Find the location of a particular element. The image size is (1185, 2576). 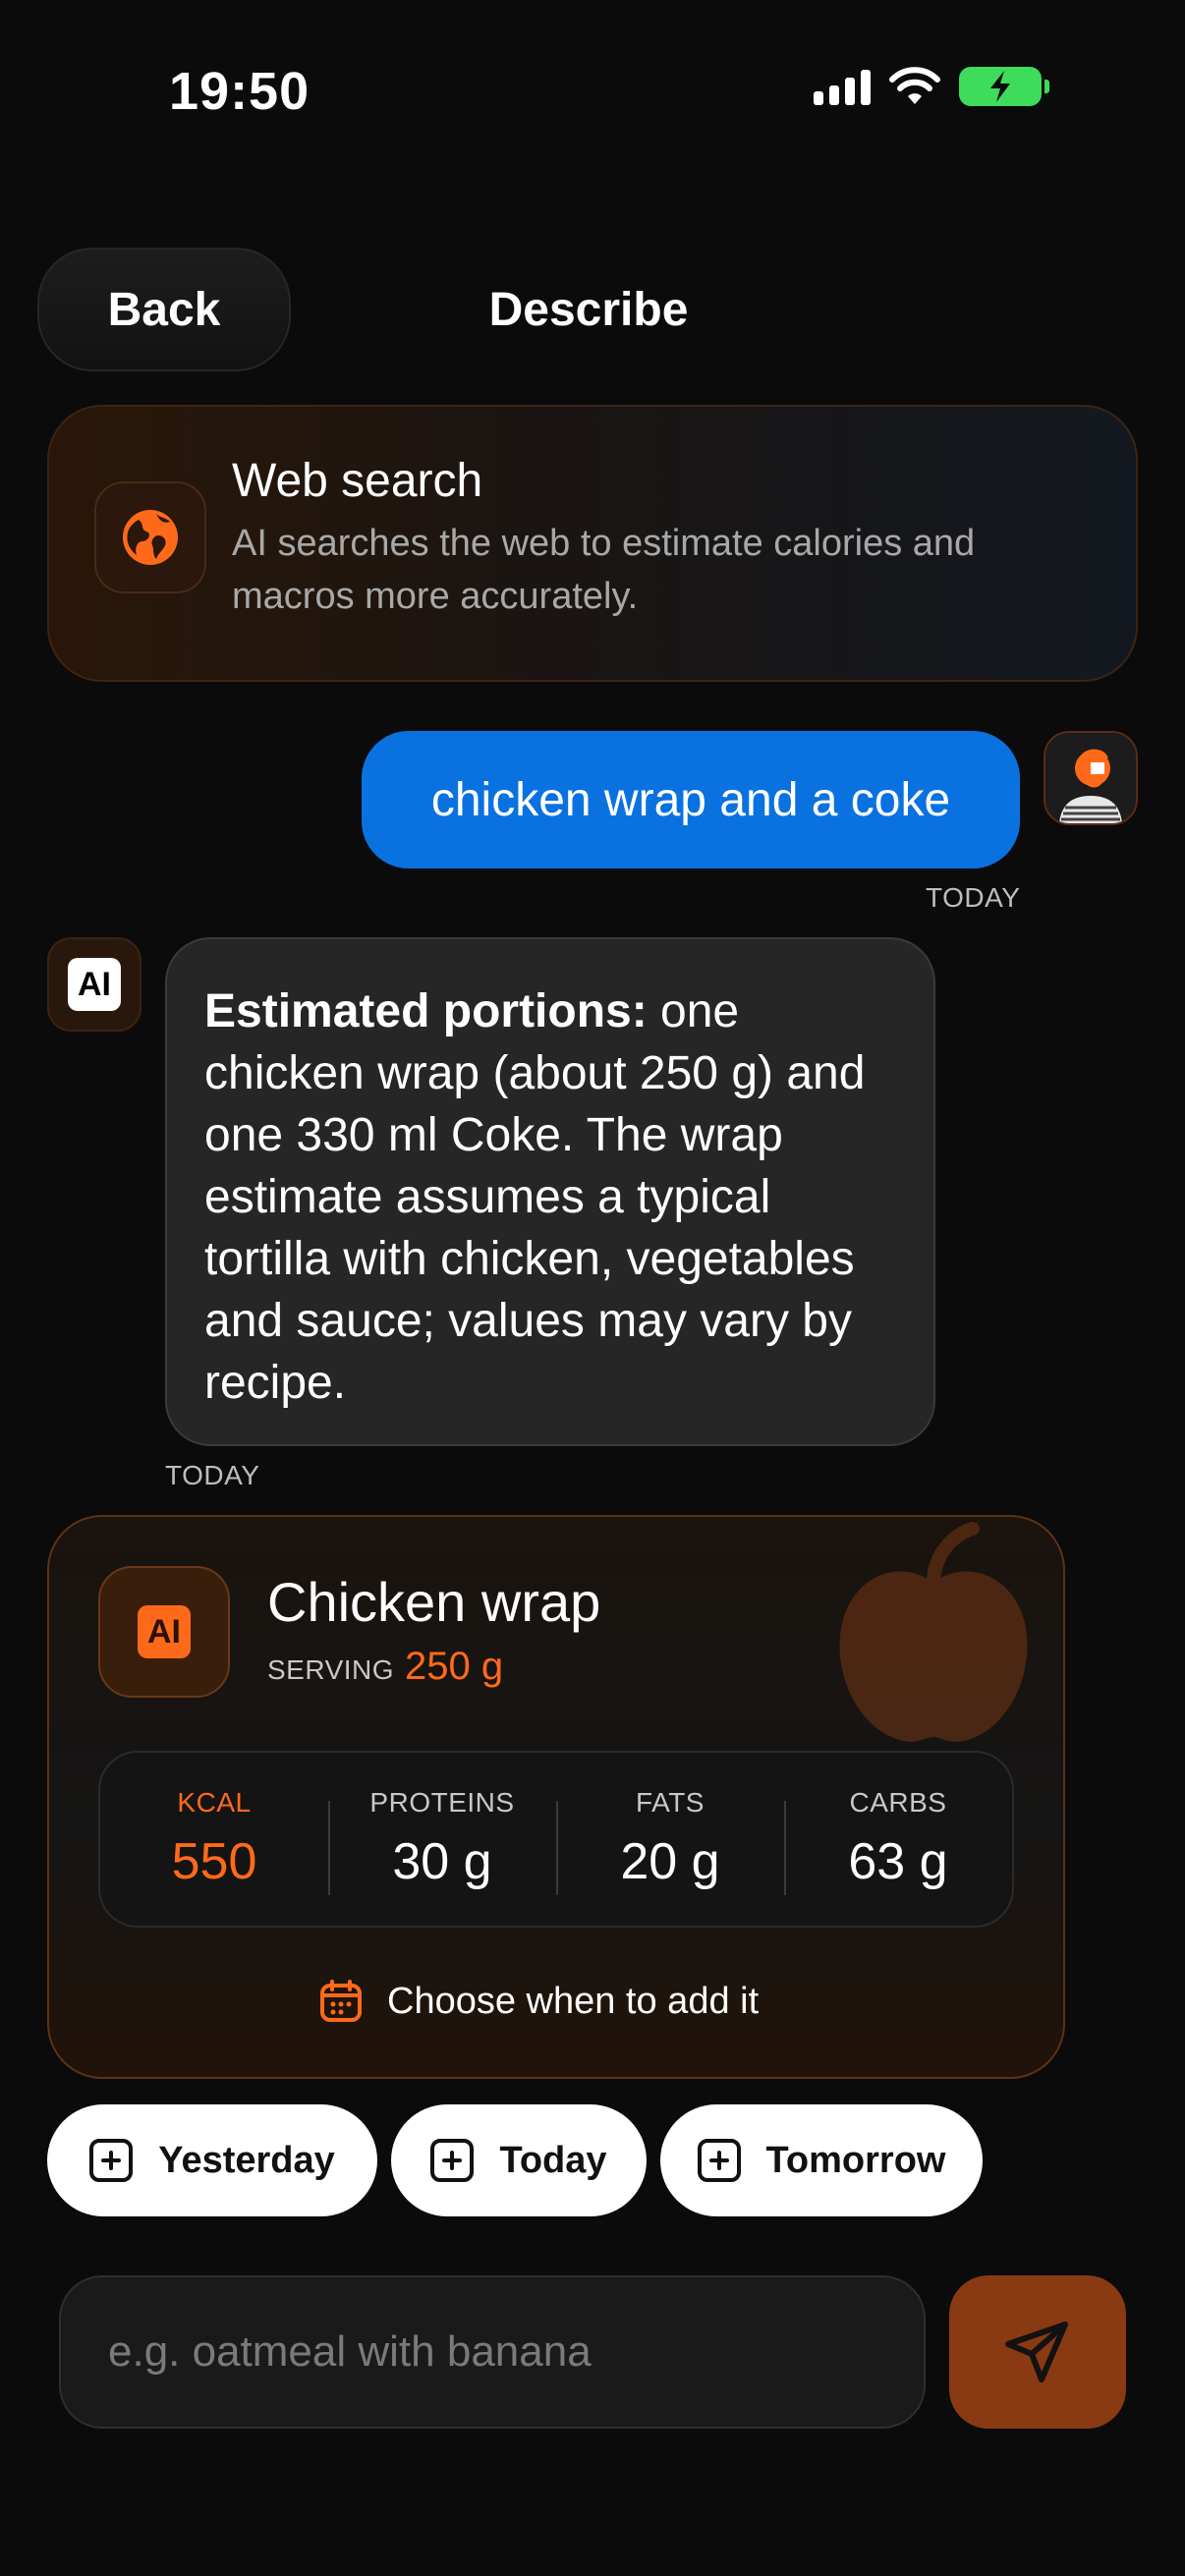

food-name: Chicken wrap is located at coordinates (434, 1602).